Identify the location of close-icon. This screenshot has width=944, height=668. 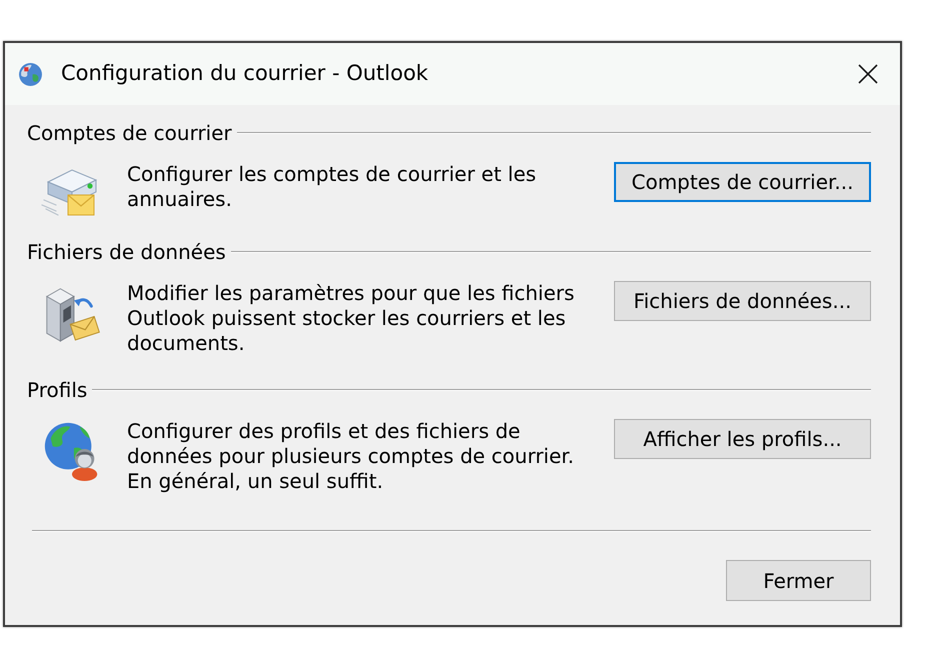
(868, 74).